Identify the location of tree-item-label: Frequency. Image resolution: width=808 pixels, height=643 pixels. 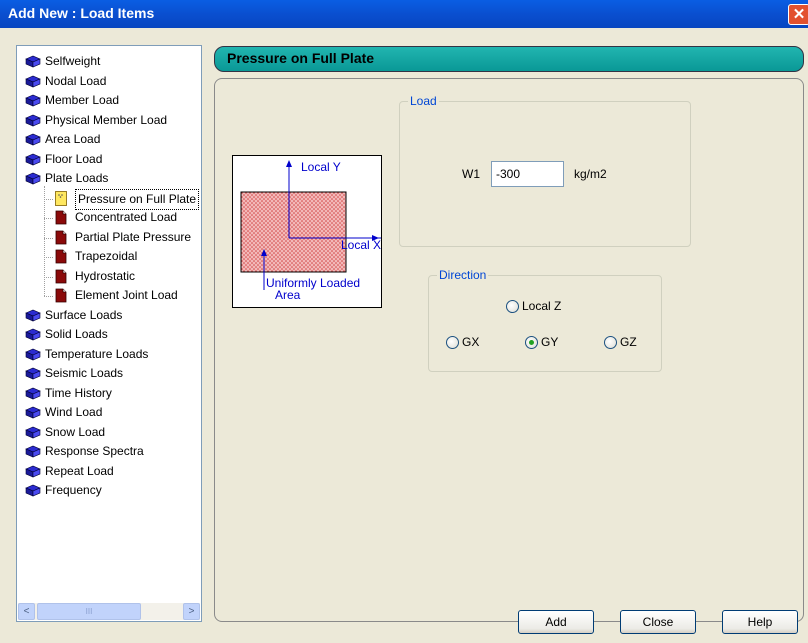
(73, 490).